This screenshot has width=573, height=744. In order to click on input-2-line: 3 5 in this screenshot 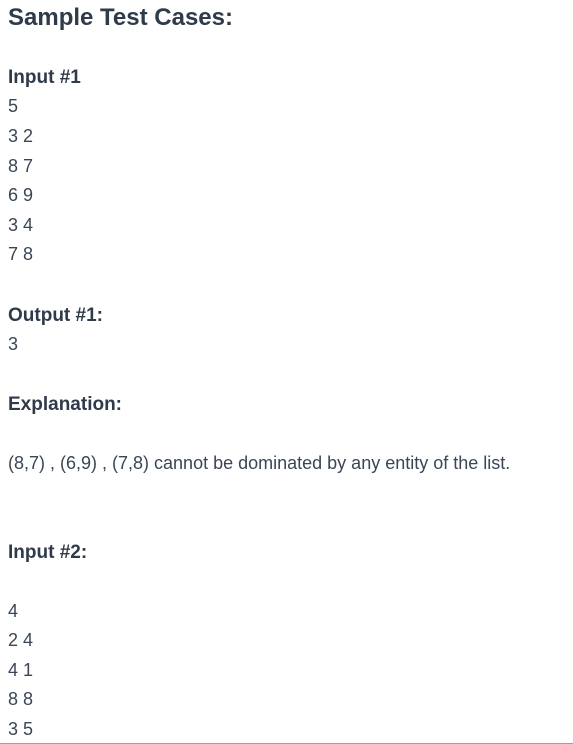, I will do `click(21, 729)`.